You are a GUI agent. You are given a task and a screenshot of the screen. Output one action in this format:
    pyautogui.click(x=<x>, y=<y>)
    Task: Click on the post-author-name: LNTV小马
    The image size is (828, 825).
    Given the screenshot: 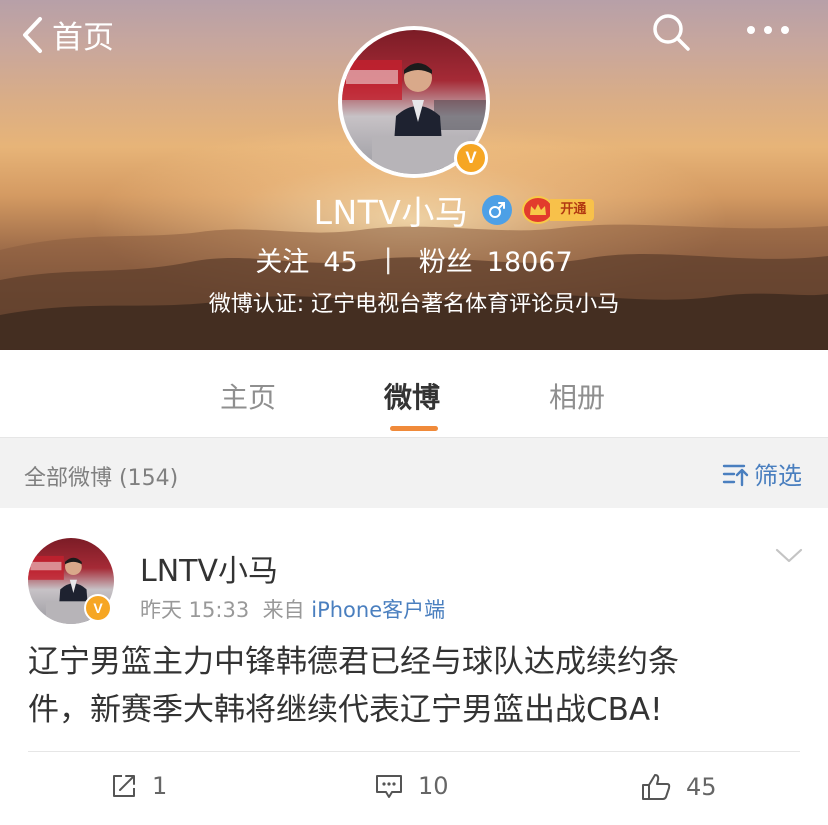 What is the action you would take?
    pyautogui.click(x=209, y=568)
    